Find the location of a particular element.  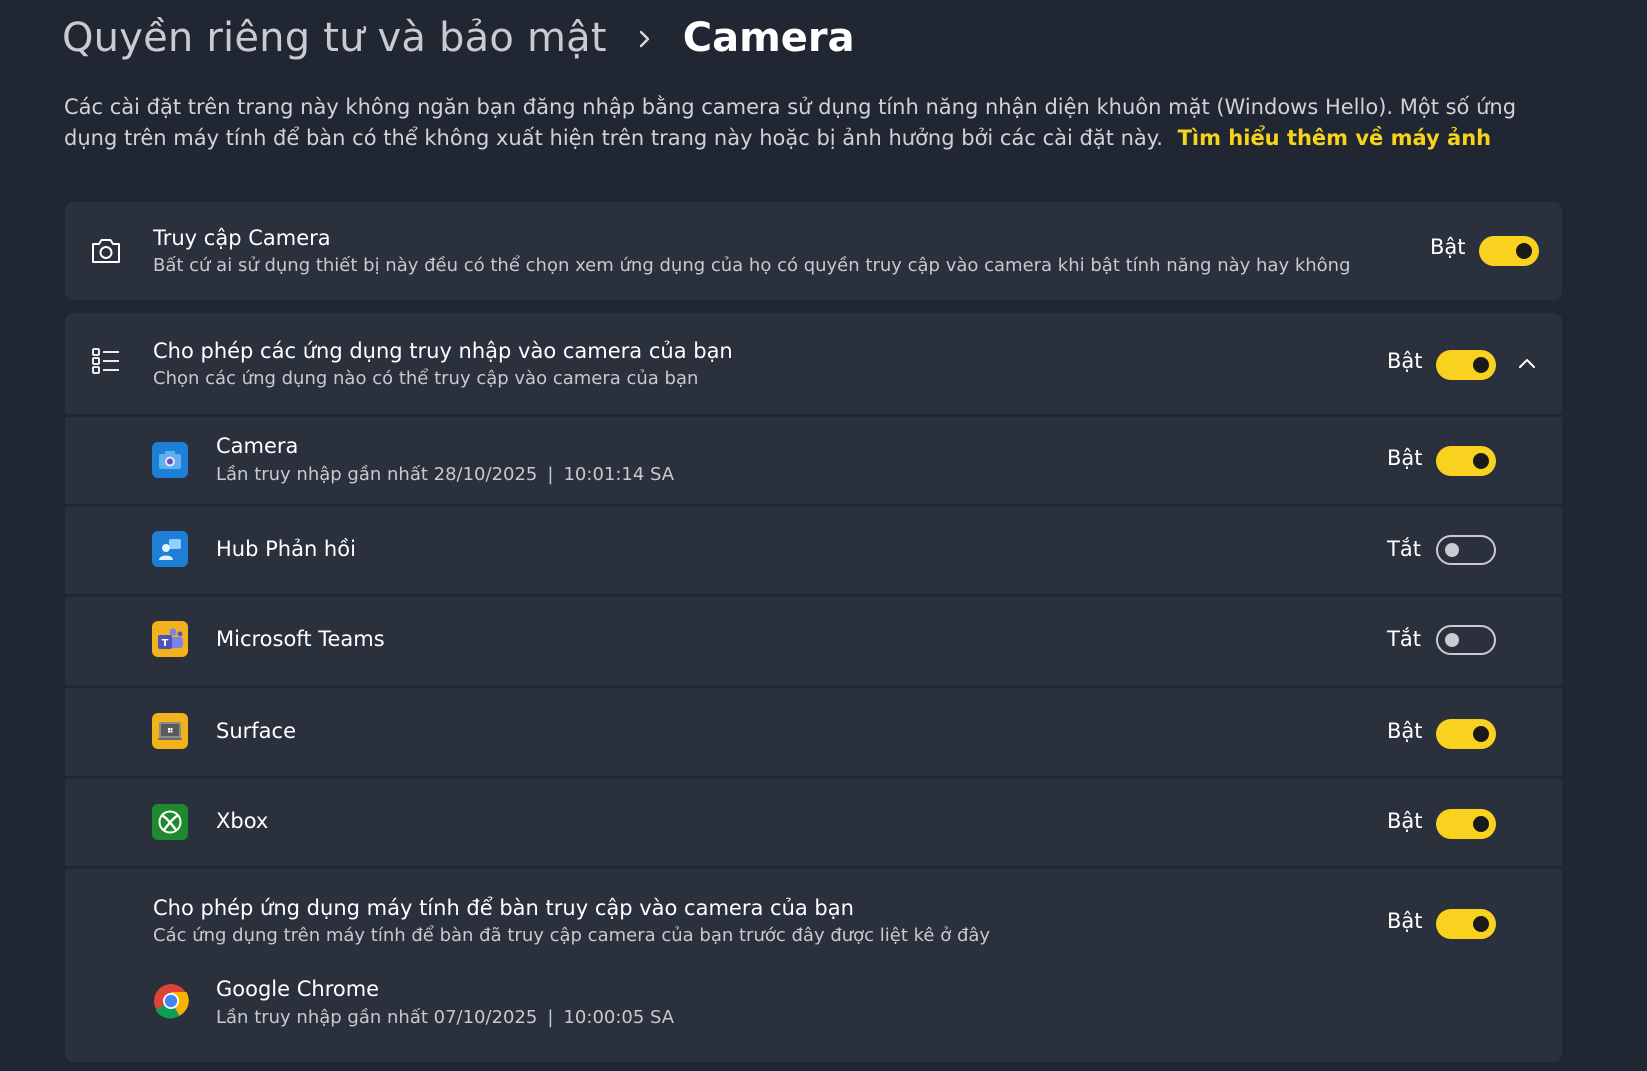

surface-icon is located at coordinates (170, 731).